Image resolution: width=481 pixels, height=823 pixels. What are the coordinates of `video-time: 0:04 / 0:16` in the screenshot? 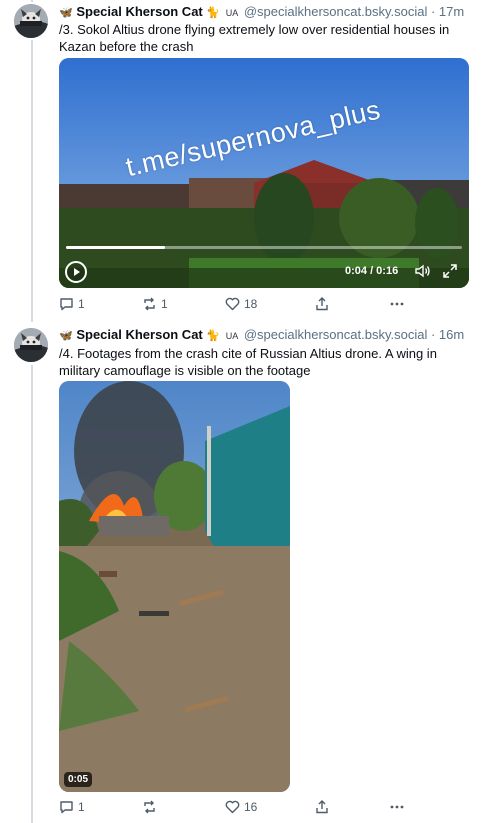 It's located at (372, 271).